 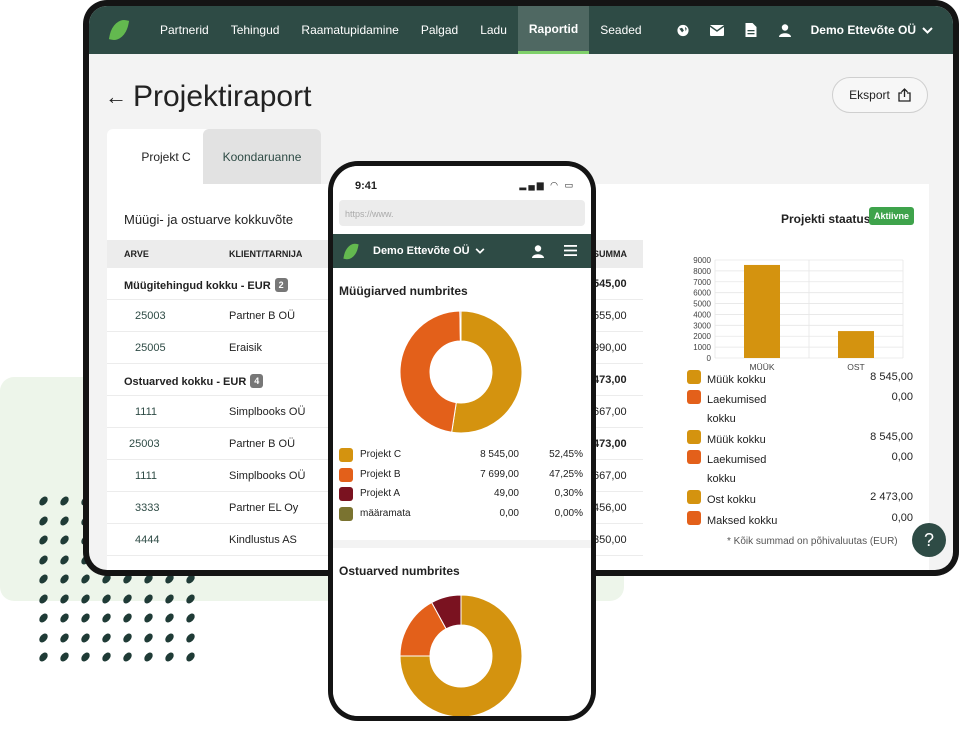 What do you see at coordinates (480, 251) in the screenshot?
I see `chevron-down-icon` at bounding box center [480, 251].